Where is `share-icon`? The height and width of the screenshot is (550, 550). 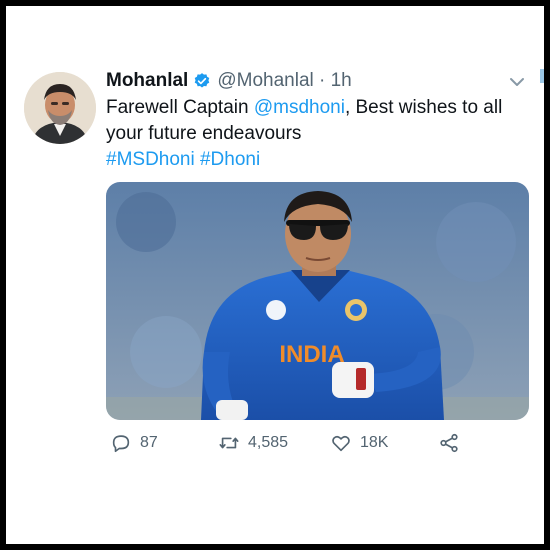
share-icon is located at coordinates (449, 443).